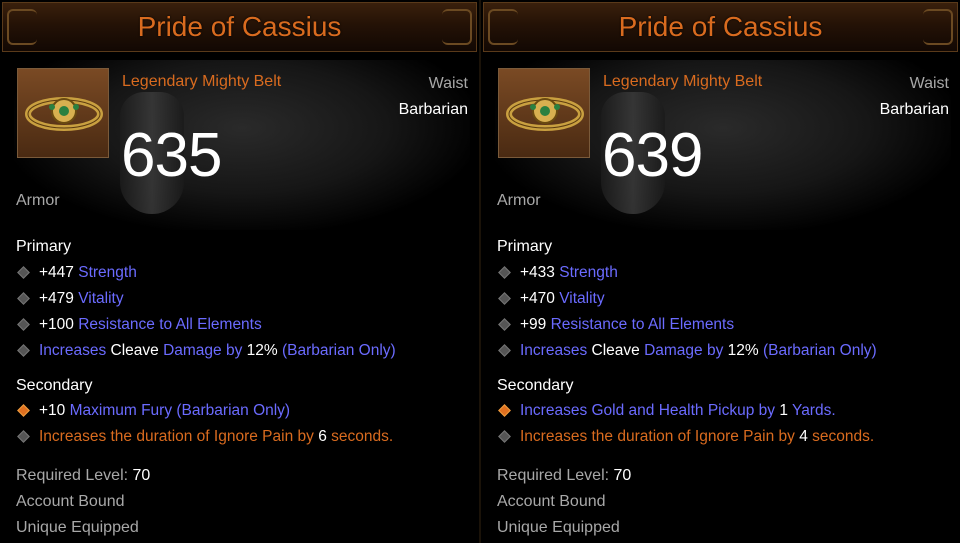 This screenshot has width=960, height=543. What do you see at coordinates (153, 413) in the screenshot?
I see `secondary-stat-1: +10 Maximum Fury (Barbarian Only)` at bounding box center [153, 413].